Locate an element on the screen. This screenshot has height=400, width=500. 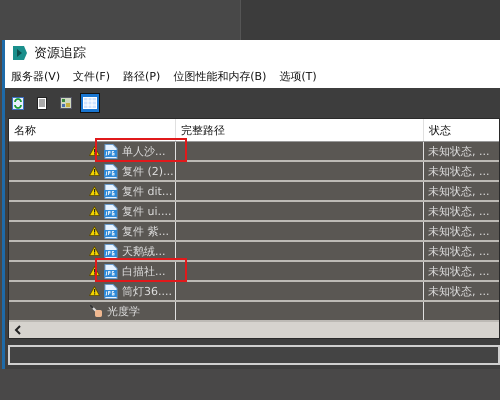
toolbar-table-button is located at coordinates (90, 103).